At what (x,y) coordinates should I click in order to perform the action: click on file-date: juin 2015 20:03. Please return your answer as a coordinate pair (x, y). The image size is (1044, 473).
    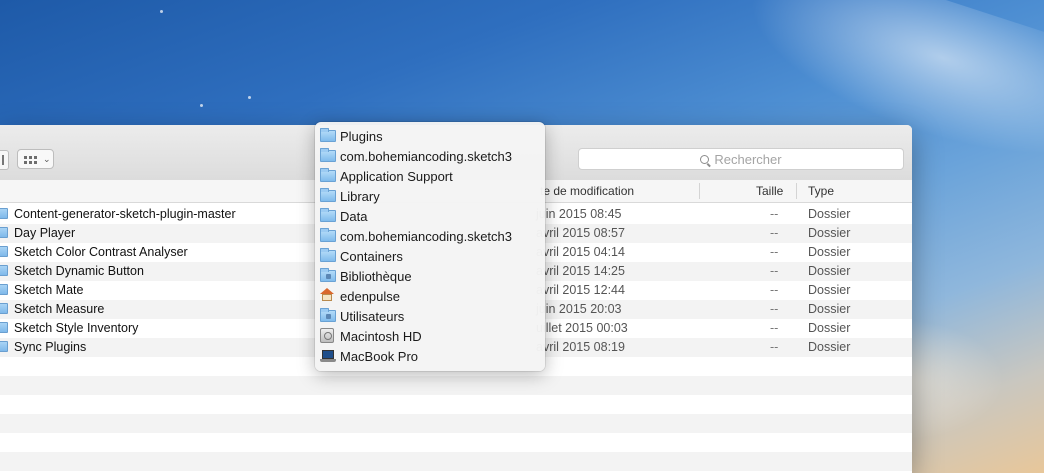
    Looking at the image, I should click on (579, 309).